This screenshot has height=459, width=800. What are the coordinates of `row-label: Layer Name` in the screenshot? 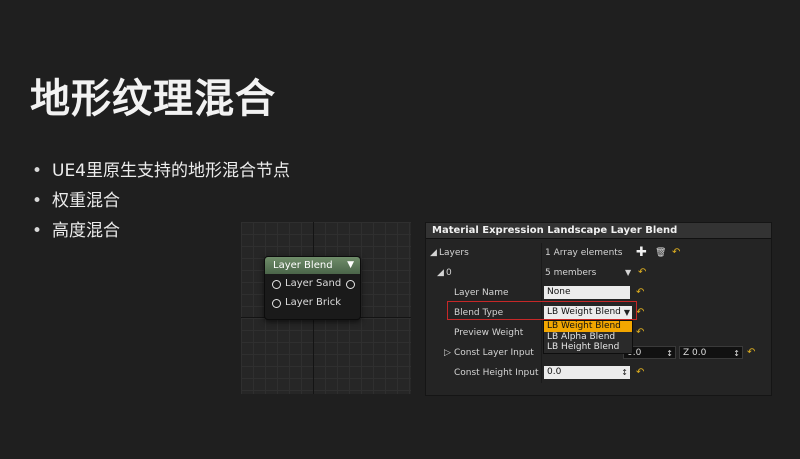 It's located at (481, 293).